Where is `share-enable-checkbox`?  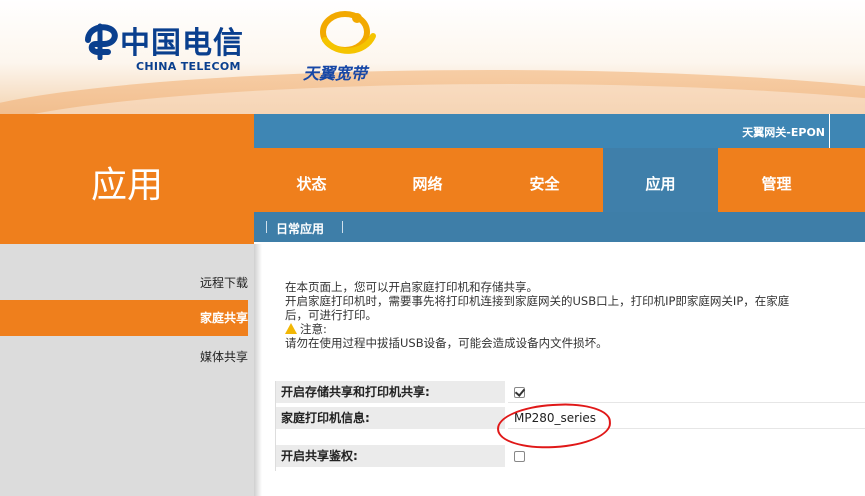 share-enable-checkbox is located at coordinates (519, 392).